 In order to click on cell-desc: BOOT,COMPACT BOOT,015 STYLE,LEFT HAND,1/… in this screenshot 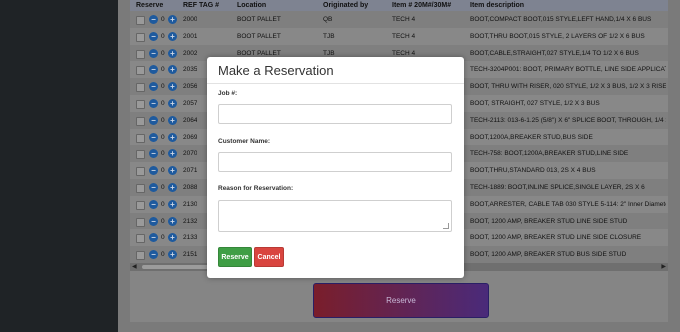, I will do `click(561, 19)`.